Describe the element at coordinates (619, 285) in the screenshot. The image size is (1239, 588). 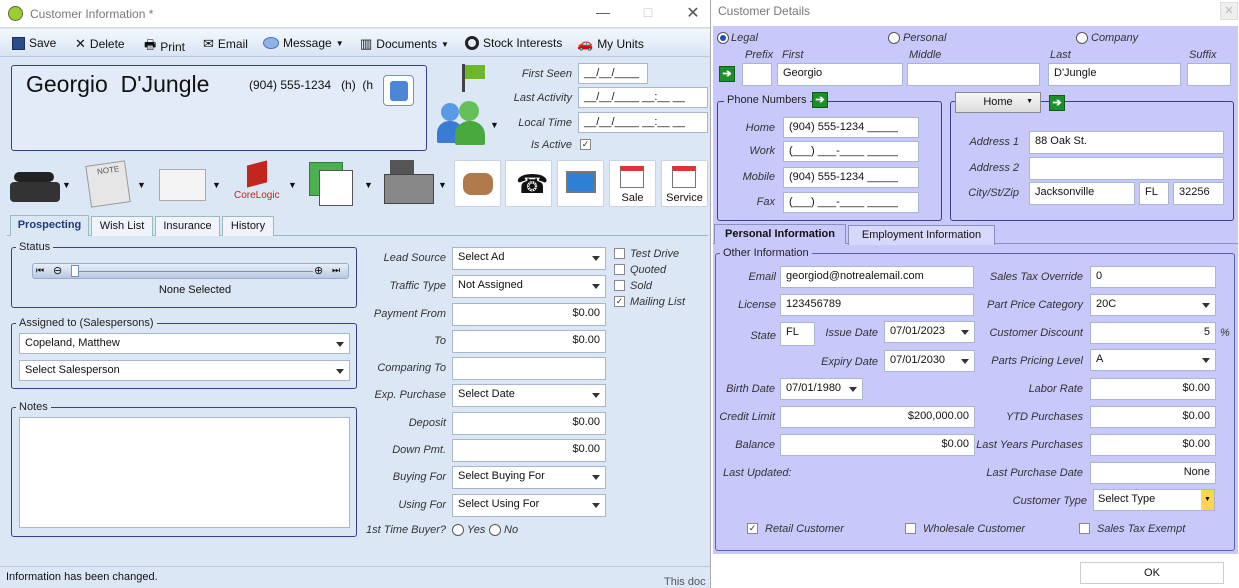
I see `sold-checkbox` at that location.